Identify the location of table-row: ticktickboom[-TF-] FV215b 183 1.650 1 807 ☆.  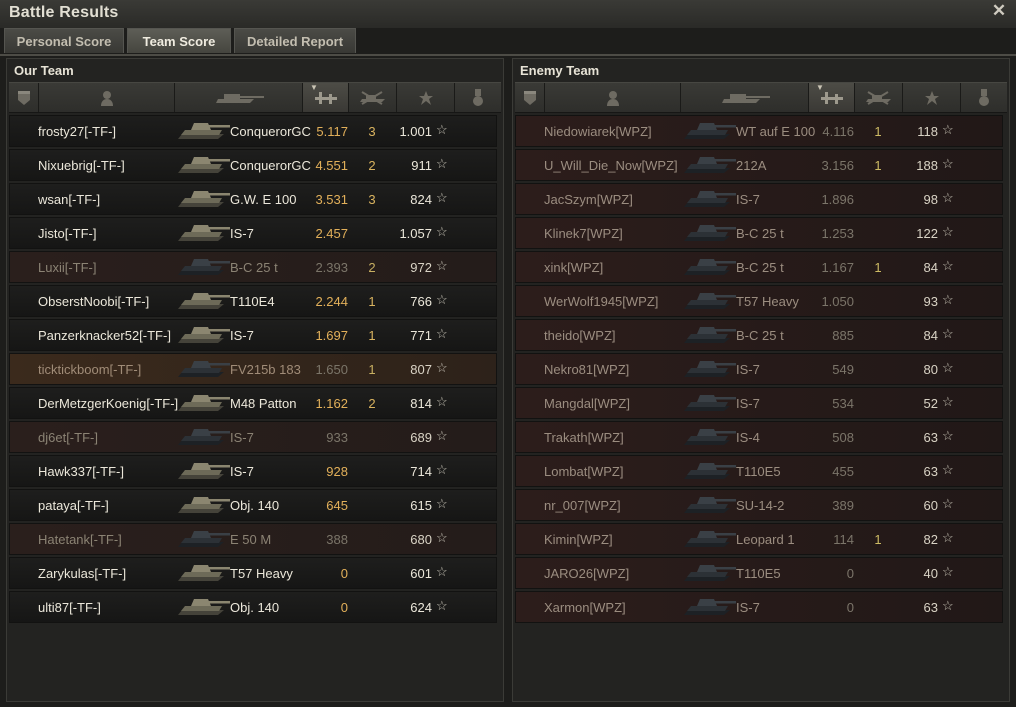
(253, 369).